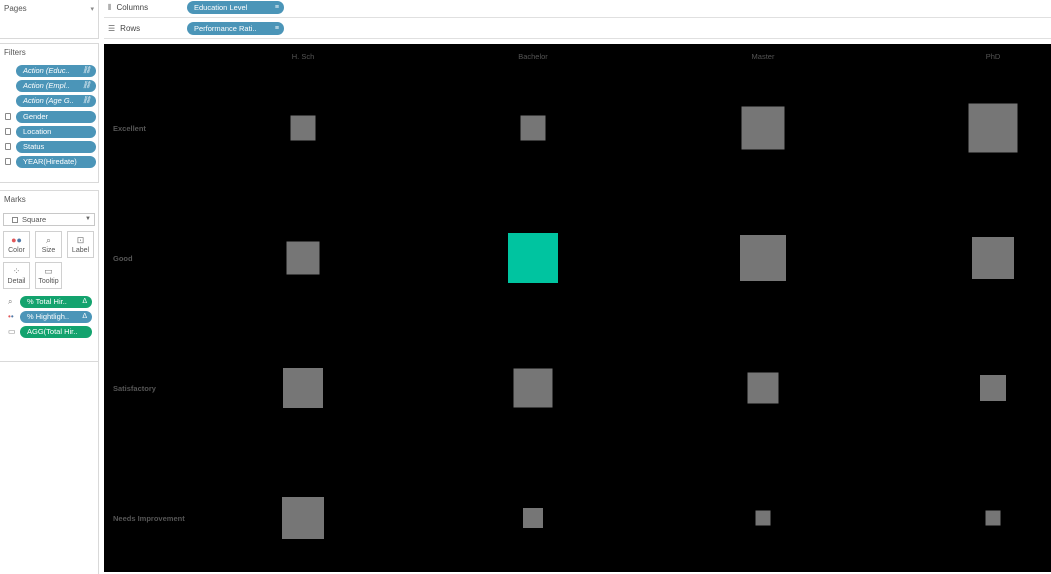 This screenshot has height=574, width=1051. I want to click on marks-field-total-hires-tooltip: AGG(Total Hir.., so click(56, 332).